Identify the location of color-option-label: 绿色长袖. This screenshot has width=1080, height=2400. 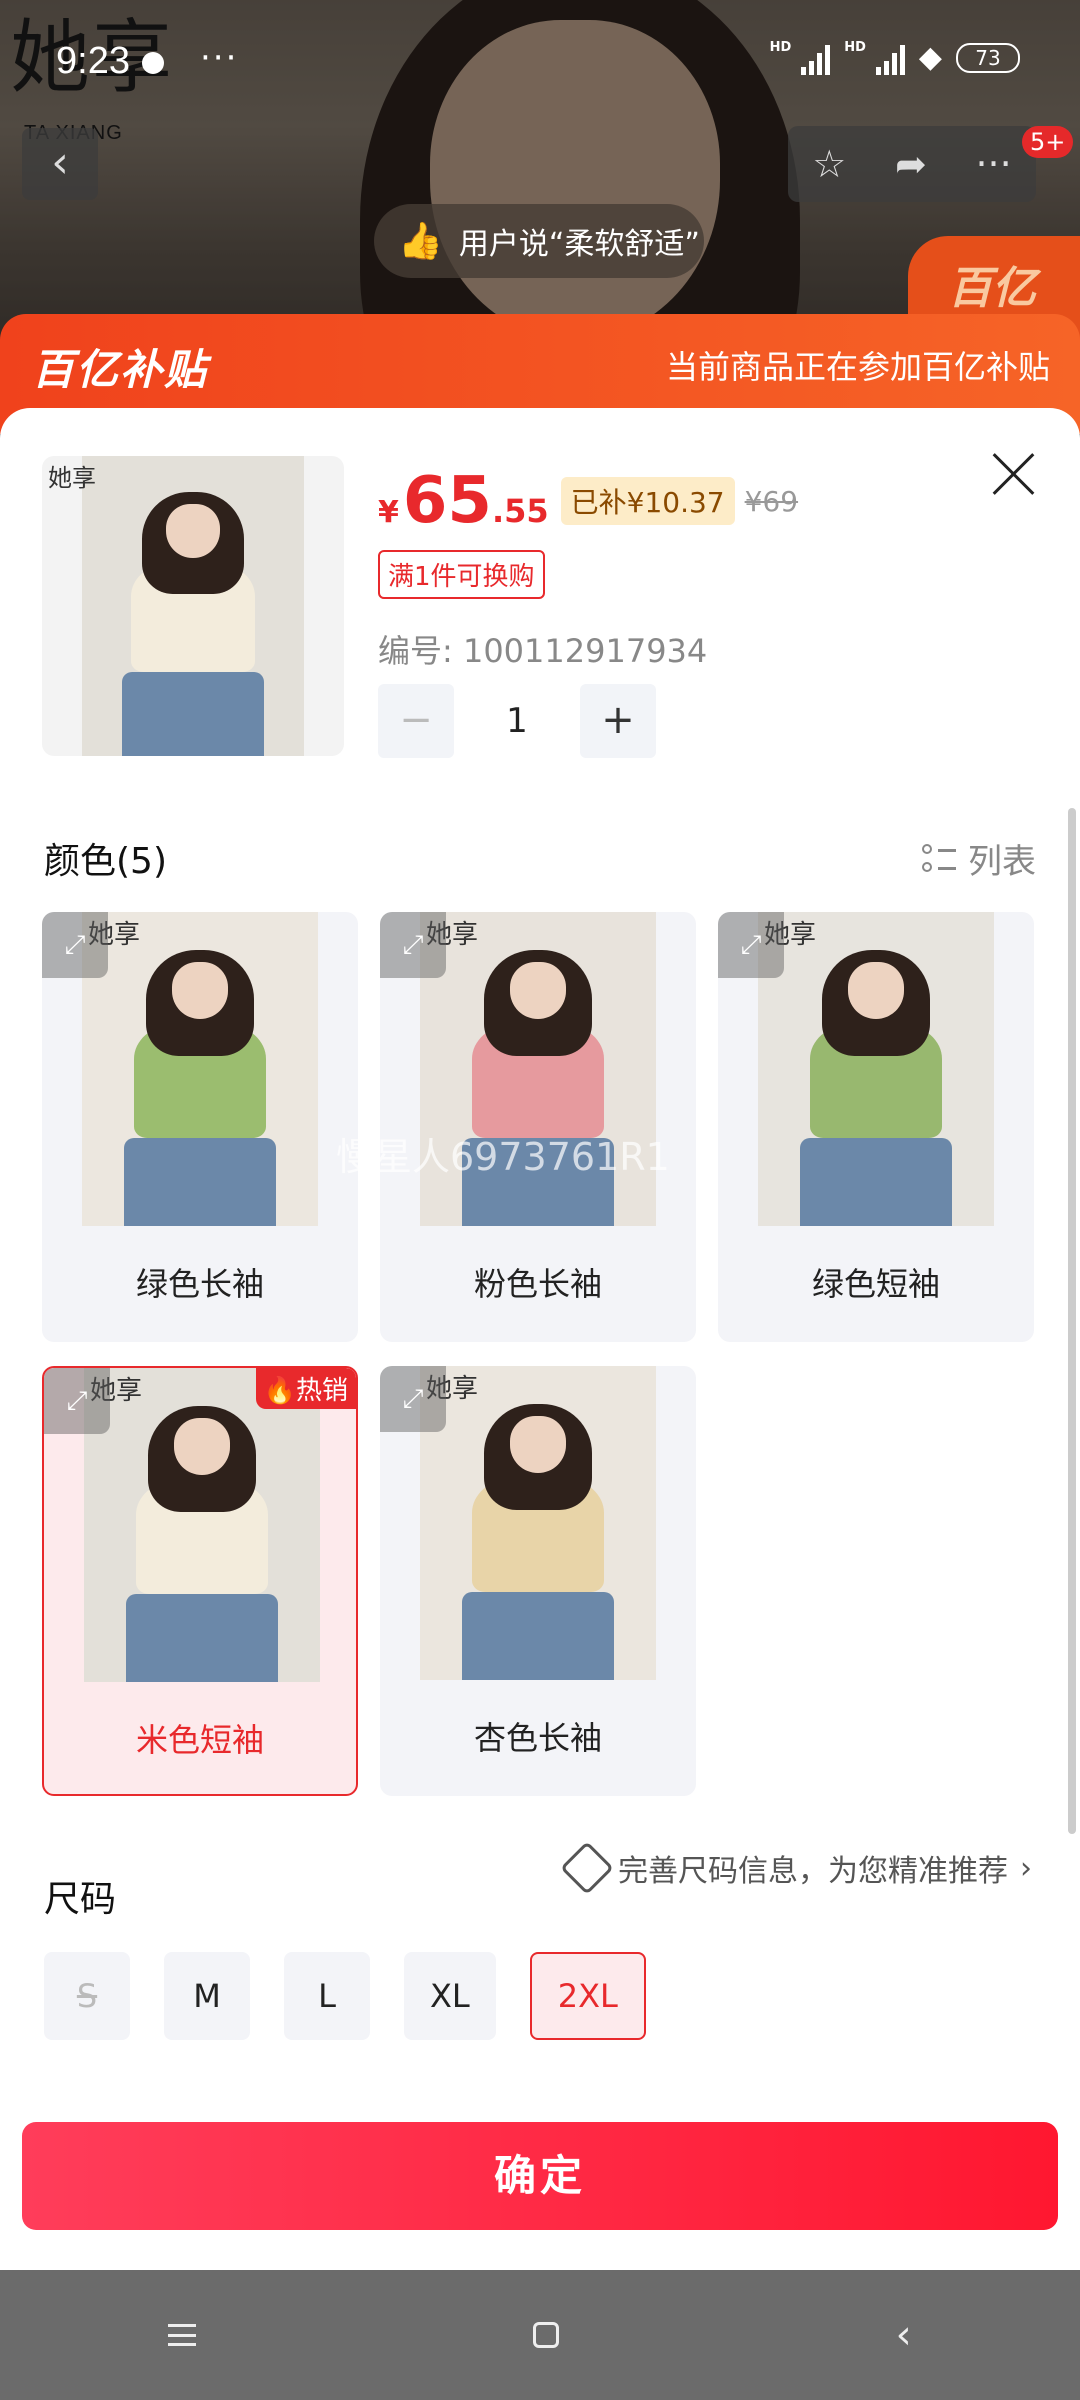
(199, 1284).